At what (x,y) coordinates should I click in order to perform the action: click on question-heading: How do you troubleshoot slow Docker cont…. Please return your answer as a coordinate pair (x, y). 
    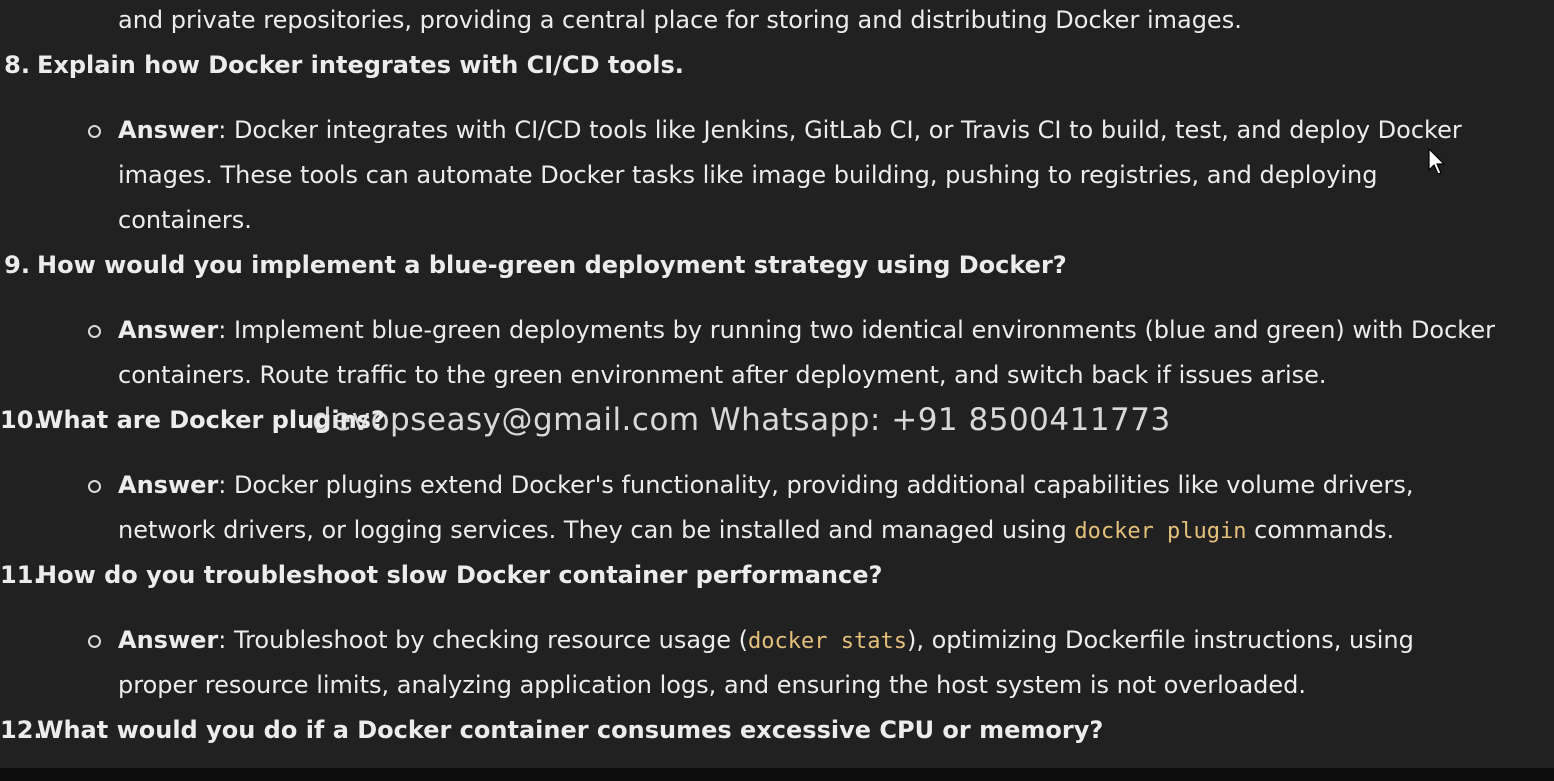
    Looking at the image, I should click on (460, 575).